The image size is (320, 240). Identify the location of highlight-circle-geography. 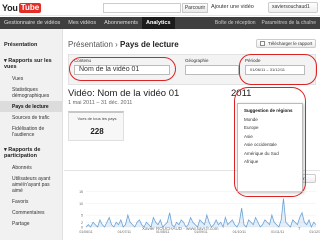
(270, 142).